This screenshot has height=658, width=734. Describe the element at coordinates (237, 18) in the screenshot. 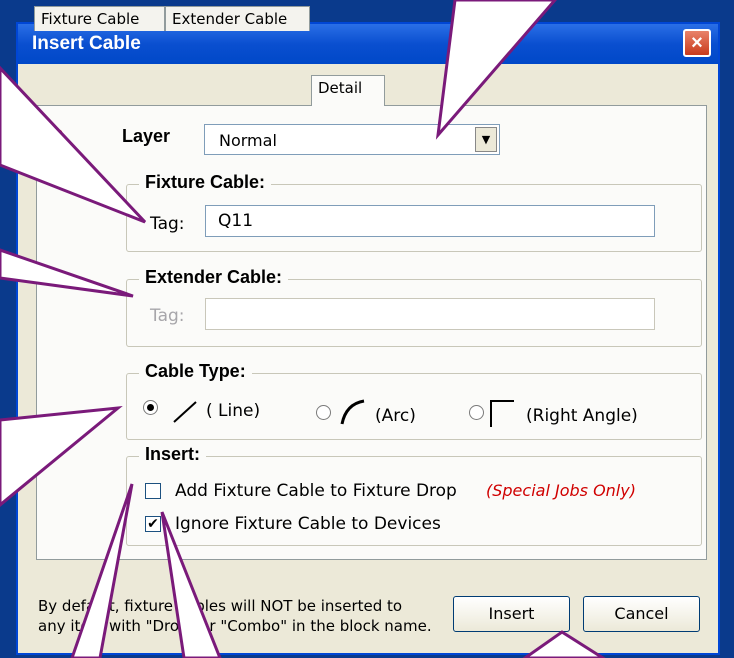

I see `tab-extender-cable: Extender Cable` at that location.